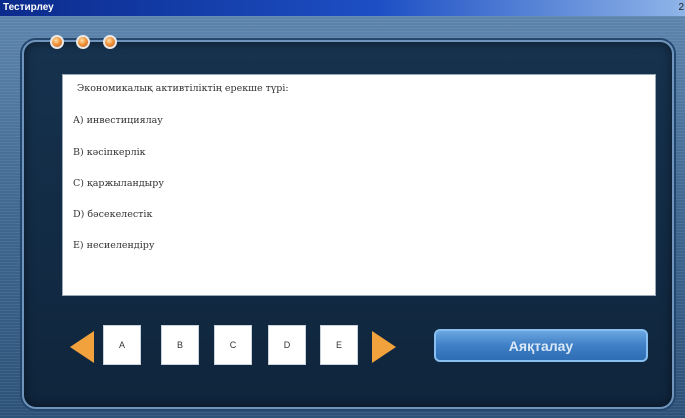 The image size is (685, 418). Describe the element at coordinates (681, 7) in the screenshot. I see `window-corner-number: 2` at that location.